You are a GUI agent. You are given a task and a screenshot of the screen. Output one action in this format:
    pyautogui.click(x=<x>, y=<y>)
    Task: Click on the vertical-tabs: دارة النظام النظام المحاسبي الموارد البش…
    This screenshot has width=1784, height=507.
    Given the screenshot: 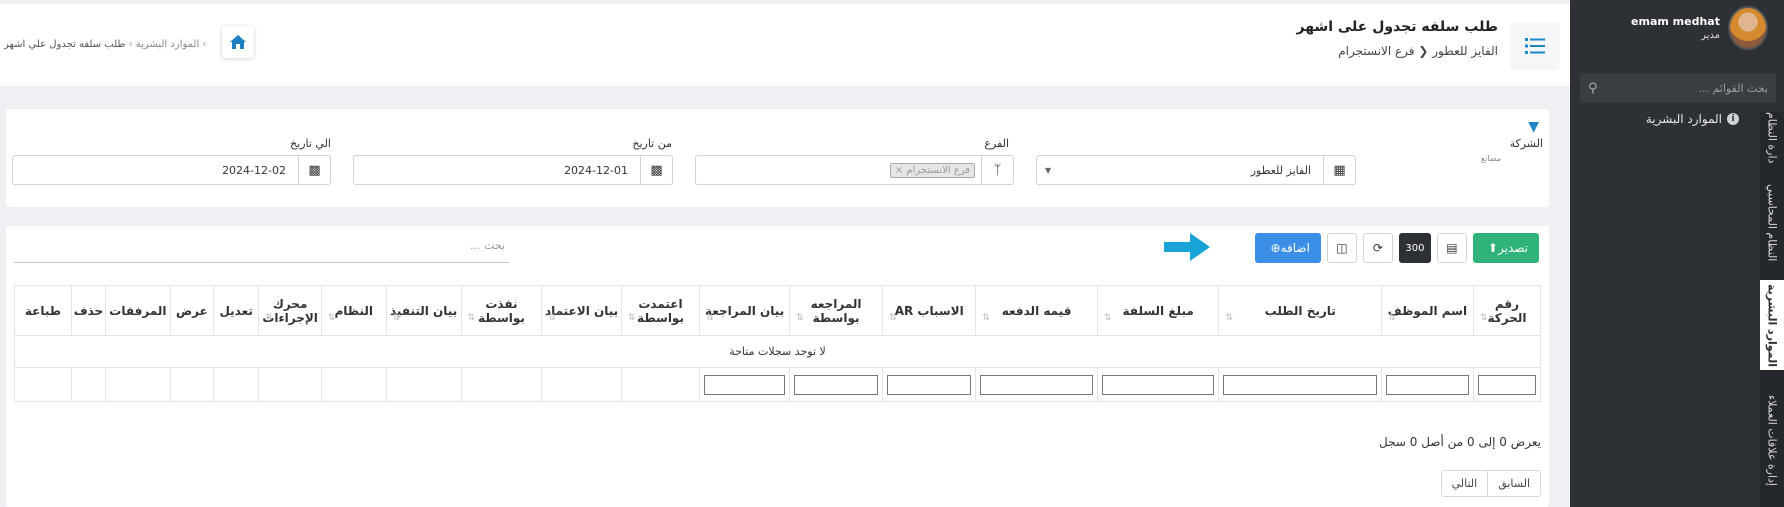 What is the action you would take?
    pyautogui.click(x=1772, y=309)
    